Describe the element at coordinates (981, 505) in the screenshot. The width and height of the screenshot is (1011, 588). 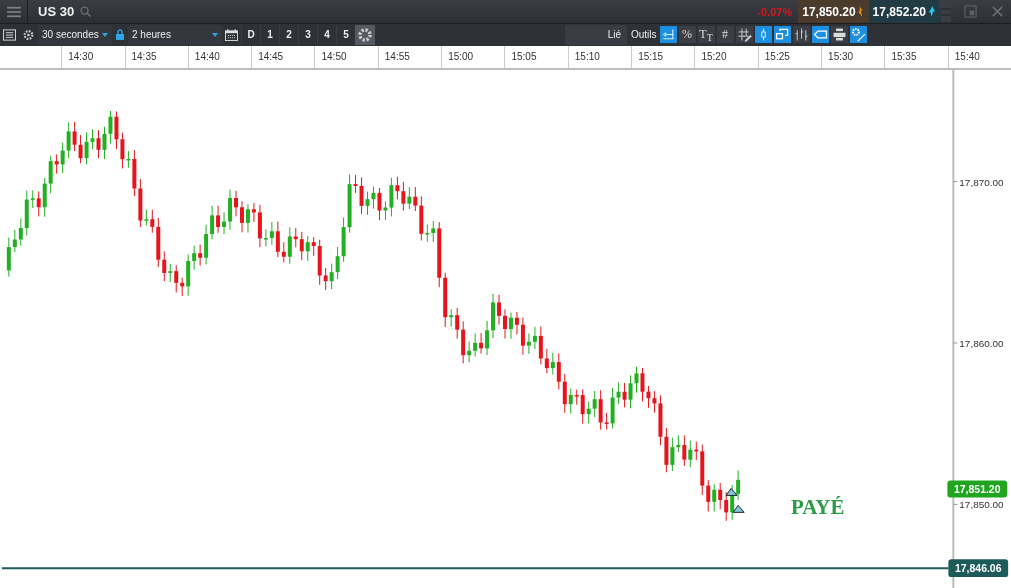
I see `price-label: 17,850.00` at that location.